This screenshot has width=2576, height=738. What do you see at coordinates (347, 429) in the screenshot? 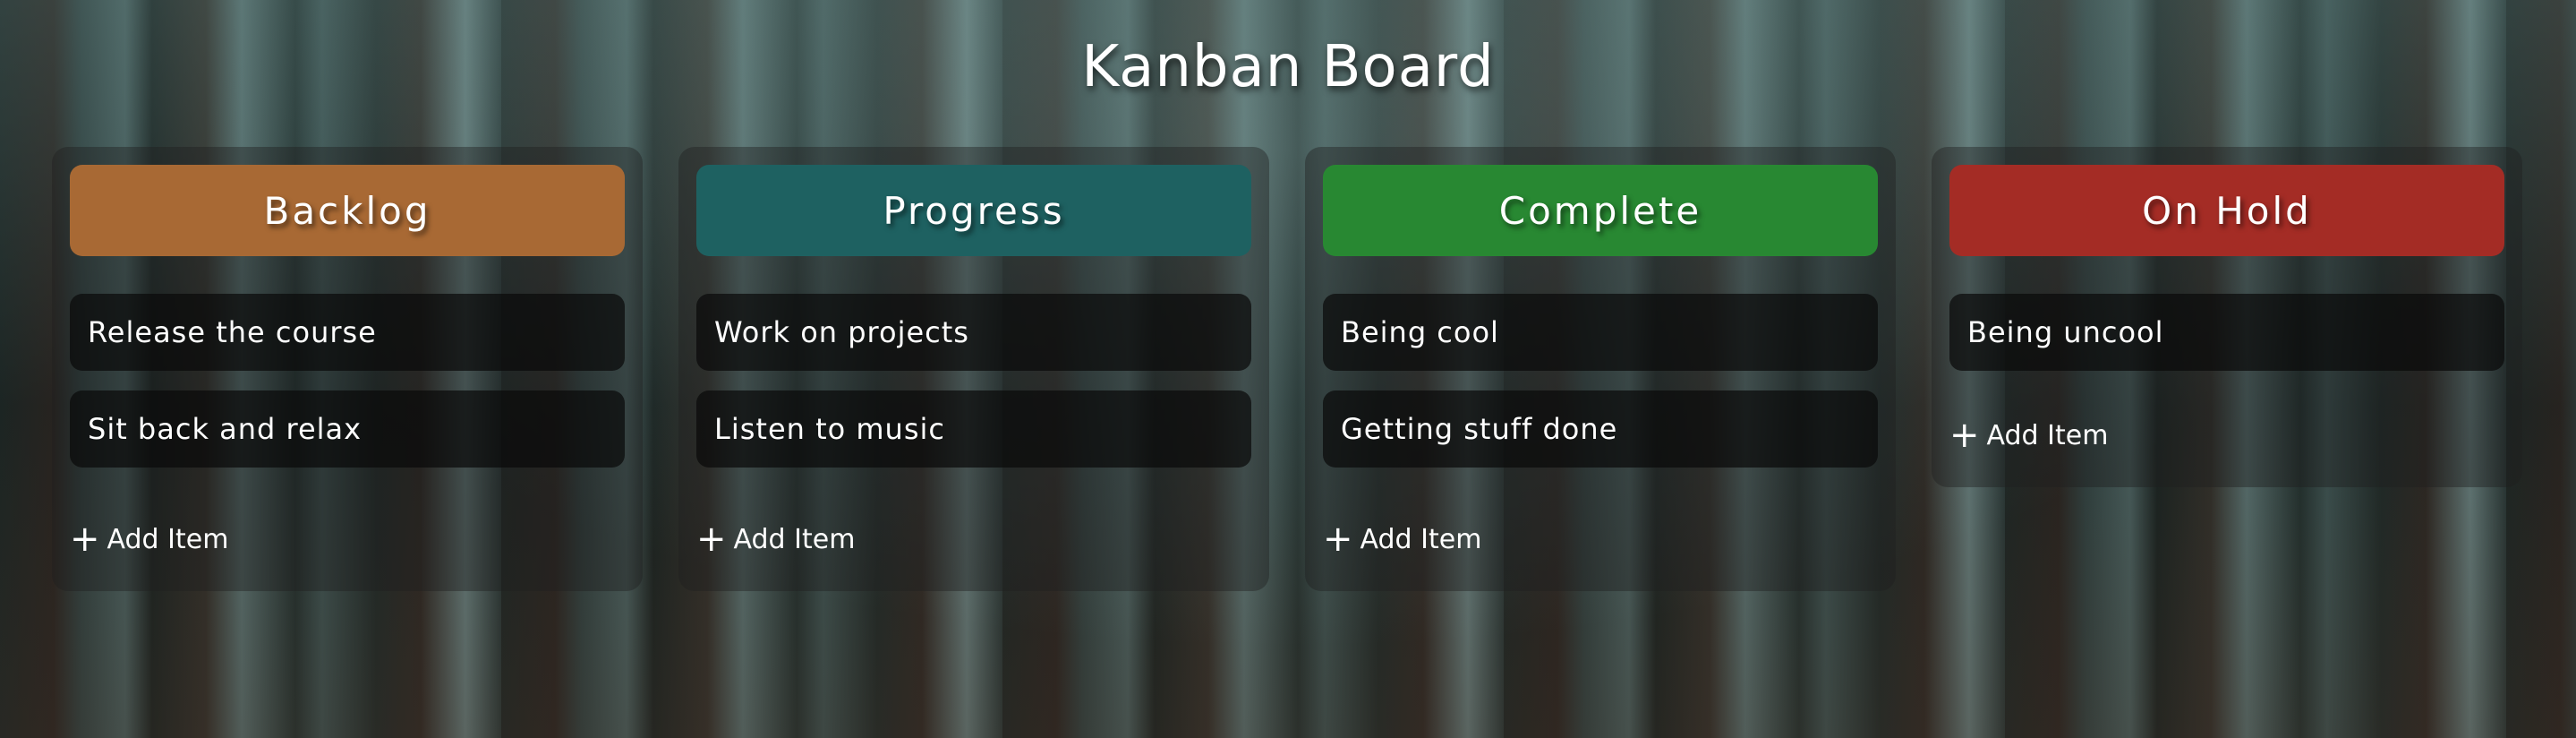
I see `list-item: Sit back and relax` at bounding box center [347, 429].